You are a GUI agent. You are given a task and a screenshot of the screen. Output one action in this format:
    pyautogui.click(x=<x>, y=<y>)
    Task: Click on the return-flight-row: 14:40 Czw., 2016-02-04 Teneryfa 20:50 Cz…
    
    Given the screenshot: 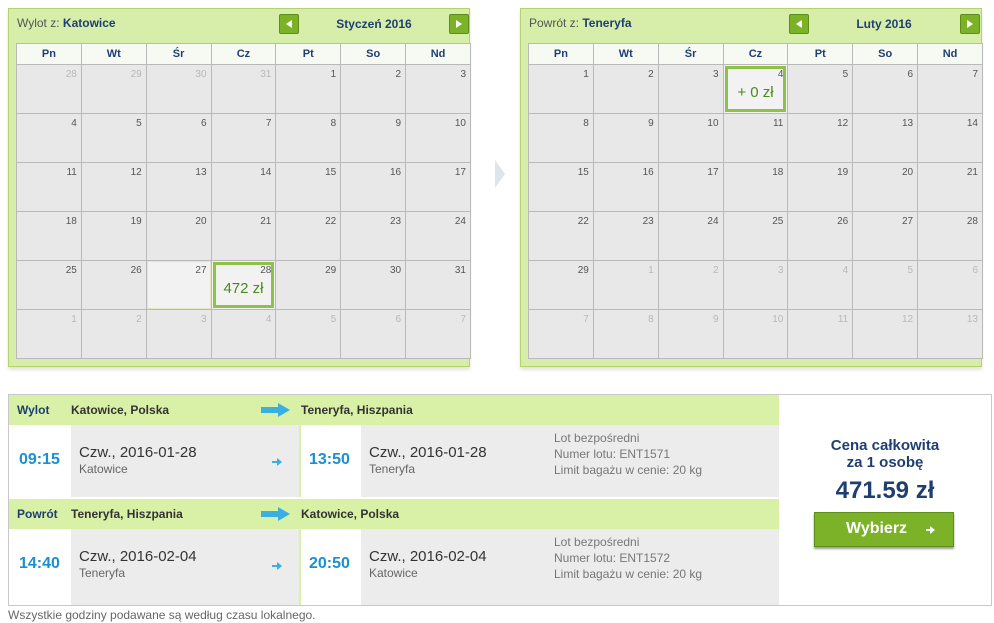 What is the action you would take?
    pyautogui.click(x=394, y=567)
    